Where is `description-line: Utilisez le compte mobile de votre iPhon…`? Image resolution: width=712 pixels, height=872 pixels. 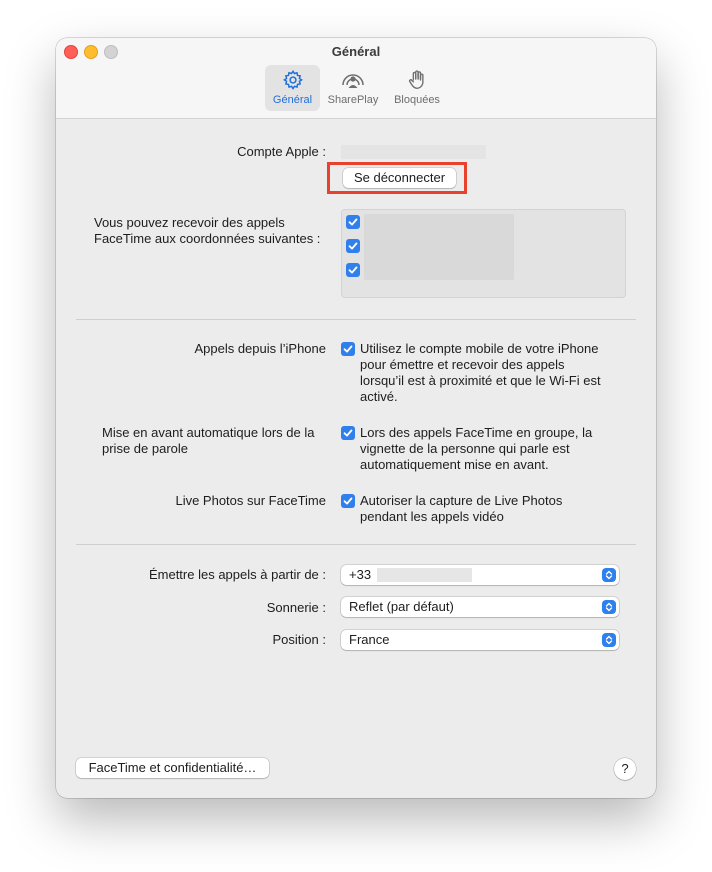
description-line: Utilisez le compte mobile de votre iPhon… is located at coordinates (479, 348).